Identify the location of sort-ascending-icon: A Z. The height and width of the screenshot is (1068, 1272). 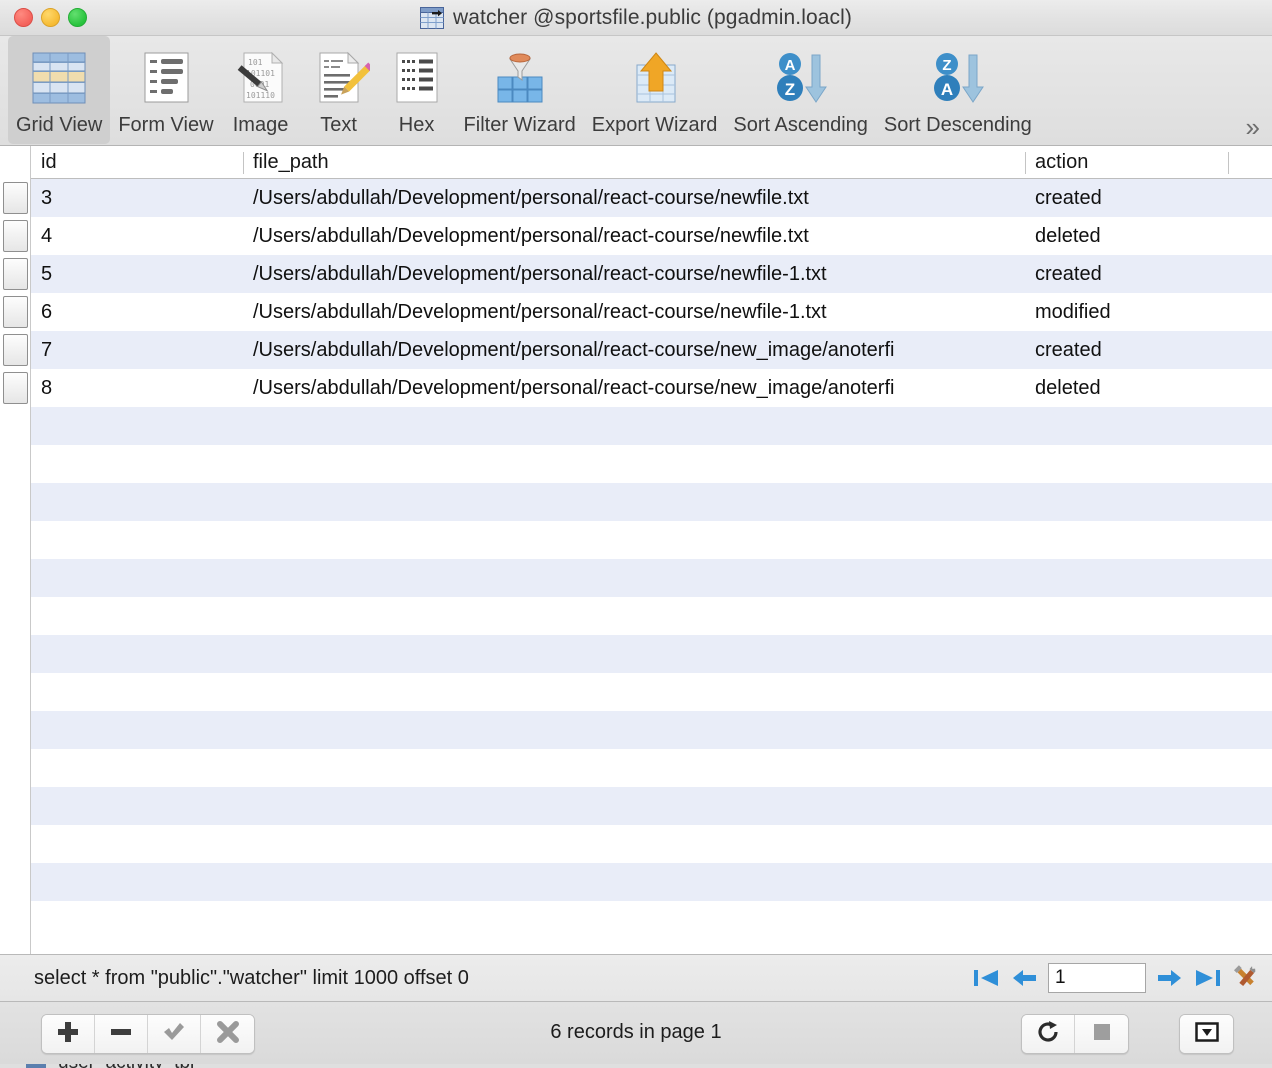
(801, 78).